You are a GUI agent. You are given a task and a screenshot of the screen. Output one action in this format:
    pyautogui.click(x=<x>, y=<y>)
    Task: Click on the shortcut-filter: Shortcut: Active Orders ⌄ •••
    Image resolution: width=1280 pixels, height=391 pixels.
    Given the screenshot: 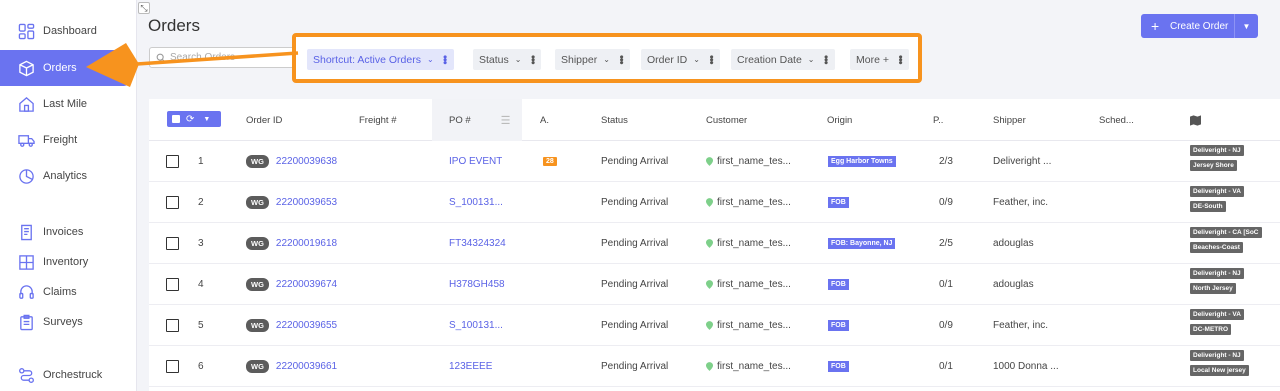 What is the action you would take?
    pyautogui.click(x=380, y=59)
    